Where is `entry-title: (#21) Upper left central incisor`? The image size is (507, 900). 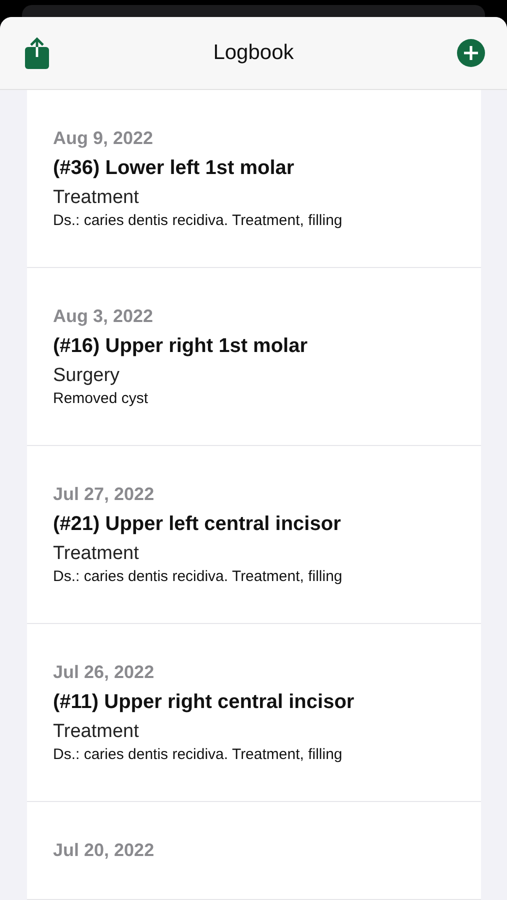 entry-title: (#21) Upper left central incisor is located at coordinates (197, 524).